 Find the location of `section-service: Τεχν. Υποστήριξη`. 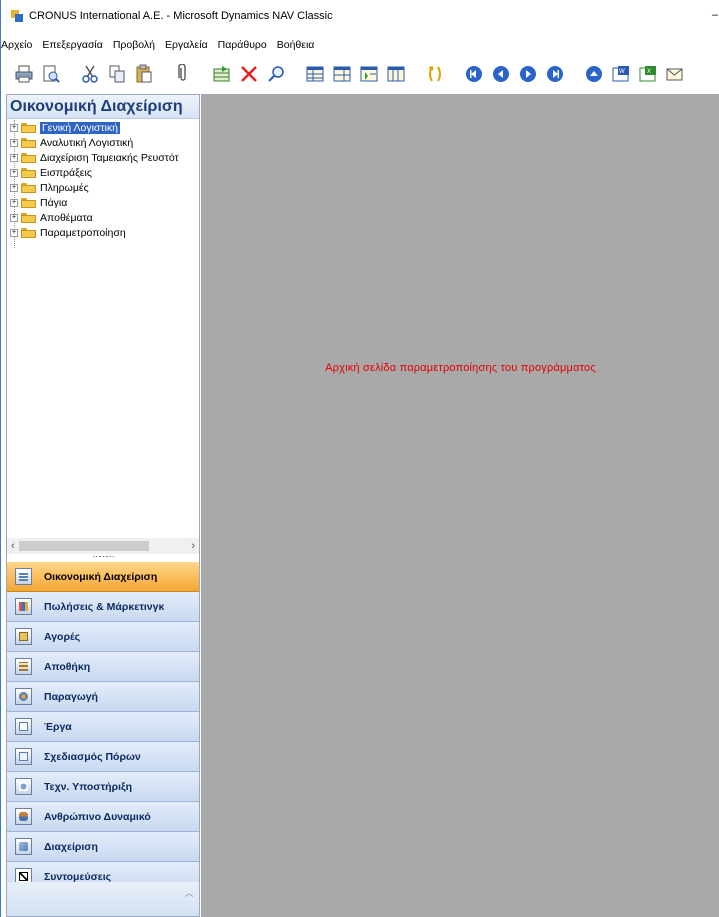

section-service: Τεχν. Υποστήριξη is located at coordinates (103, 787).